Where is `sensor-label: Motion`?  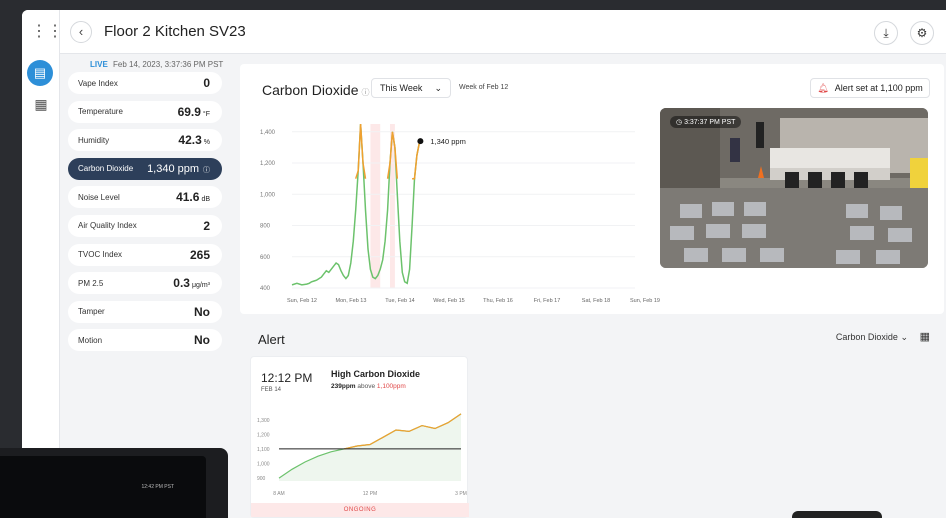
sensor-label: Motion is located at coordinates (90, 340).